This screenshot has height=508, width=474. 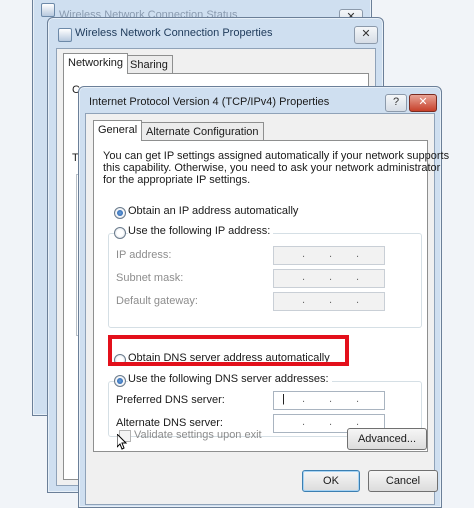 I want to click on tab-networking: Networking, so click(x=96, y=63).